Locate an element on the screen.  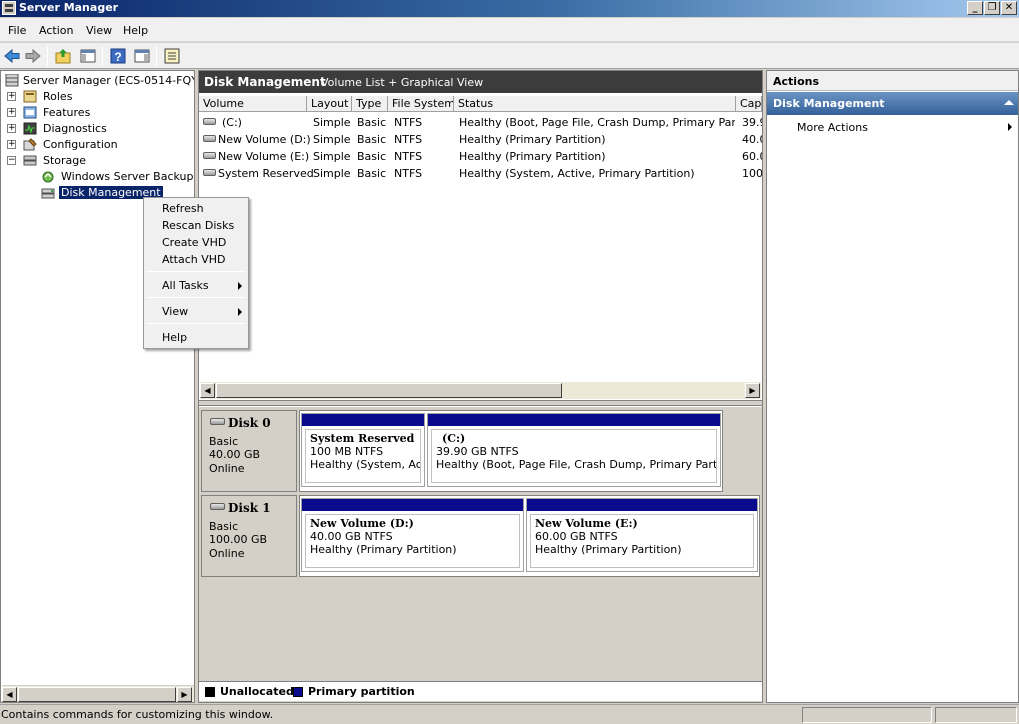
column-status: Status is located at coordinates (595, 104).